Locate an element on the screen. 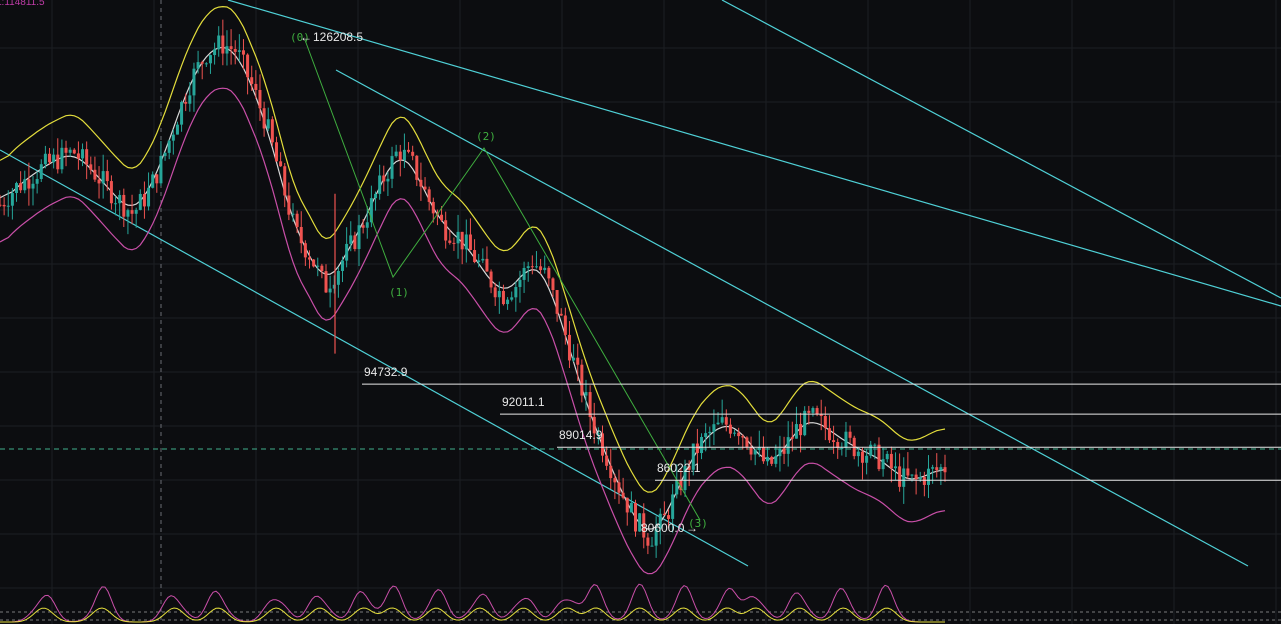 This screenshot has height=624, width=1281. level-label-2: 92011.1 is located at coordinates (523, 402).